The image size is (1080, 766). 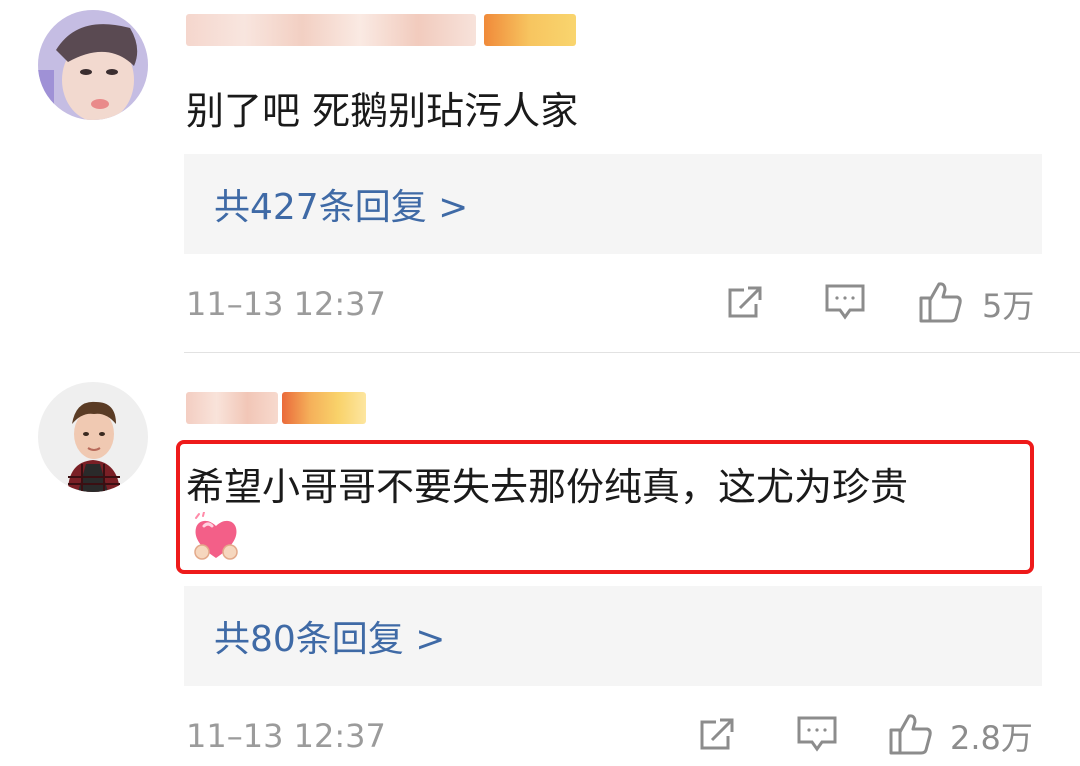 What do you see at coordinates (613, 636) in the screenshot?
I see `replies-link: 共80条回复 >` at bounding box center [613, 636].